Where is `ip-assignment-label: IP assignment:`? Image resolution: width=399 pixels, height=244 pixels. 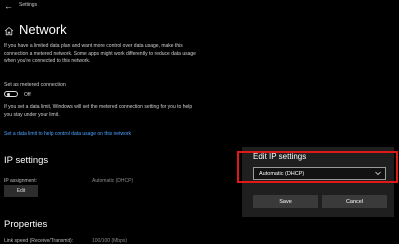 ip-assignment-label: IP assignment: is located at coordinates (20, 181).